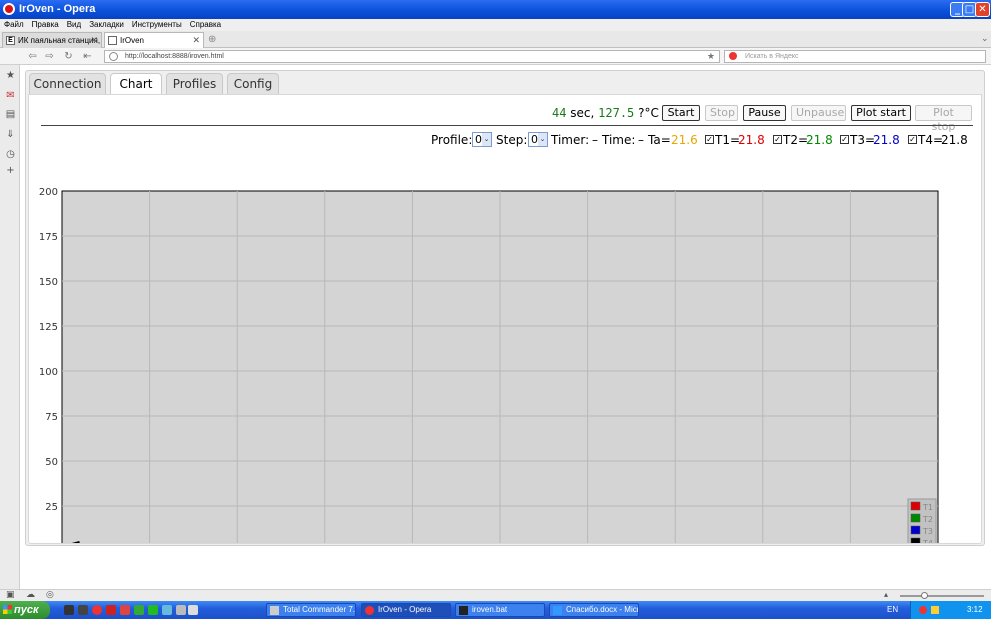 The image size is (991, 619). What do you see at coordinates (57, 9) in the screenshot?
I see `window-title: IrOven - Opera` at bounding box center [57, 9].